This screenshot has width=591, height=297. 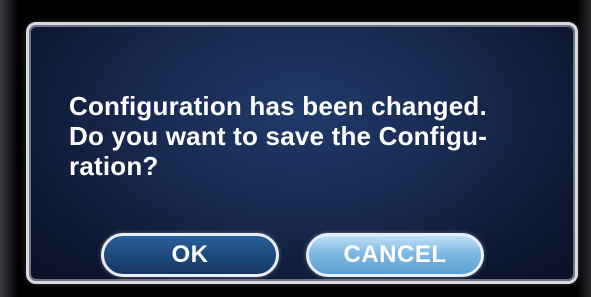 I want to click on cancel-button-label: CANCEL, so click(x=395, y=254).